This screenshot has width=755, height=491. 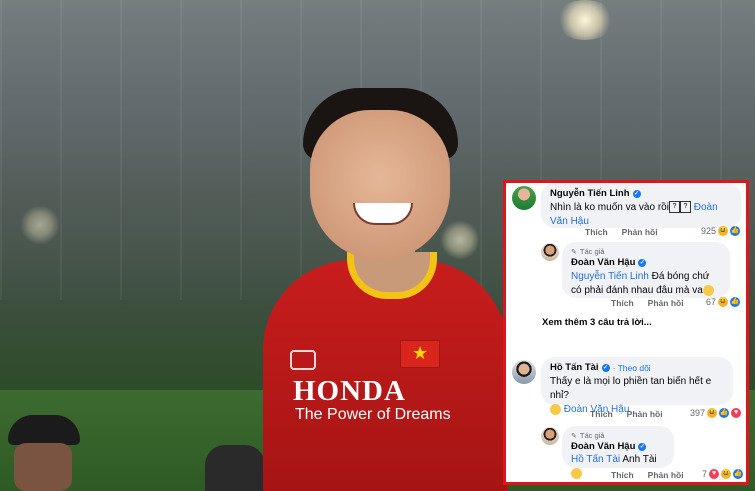 What do you see at coordinates (380, 185) in the screenshot?
I see `player-face` at bounding box center [380, 185].